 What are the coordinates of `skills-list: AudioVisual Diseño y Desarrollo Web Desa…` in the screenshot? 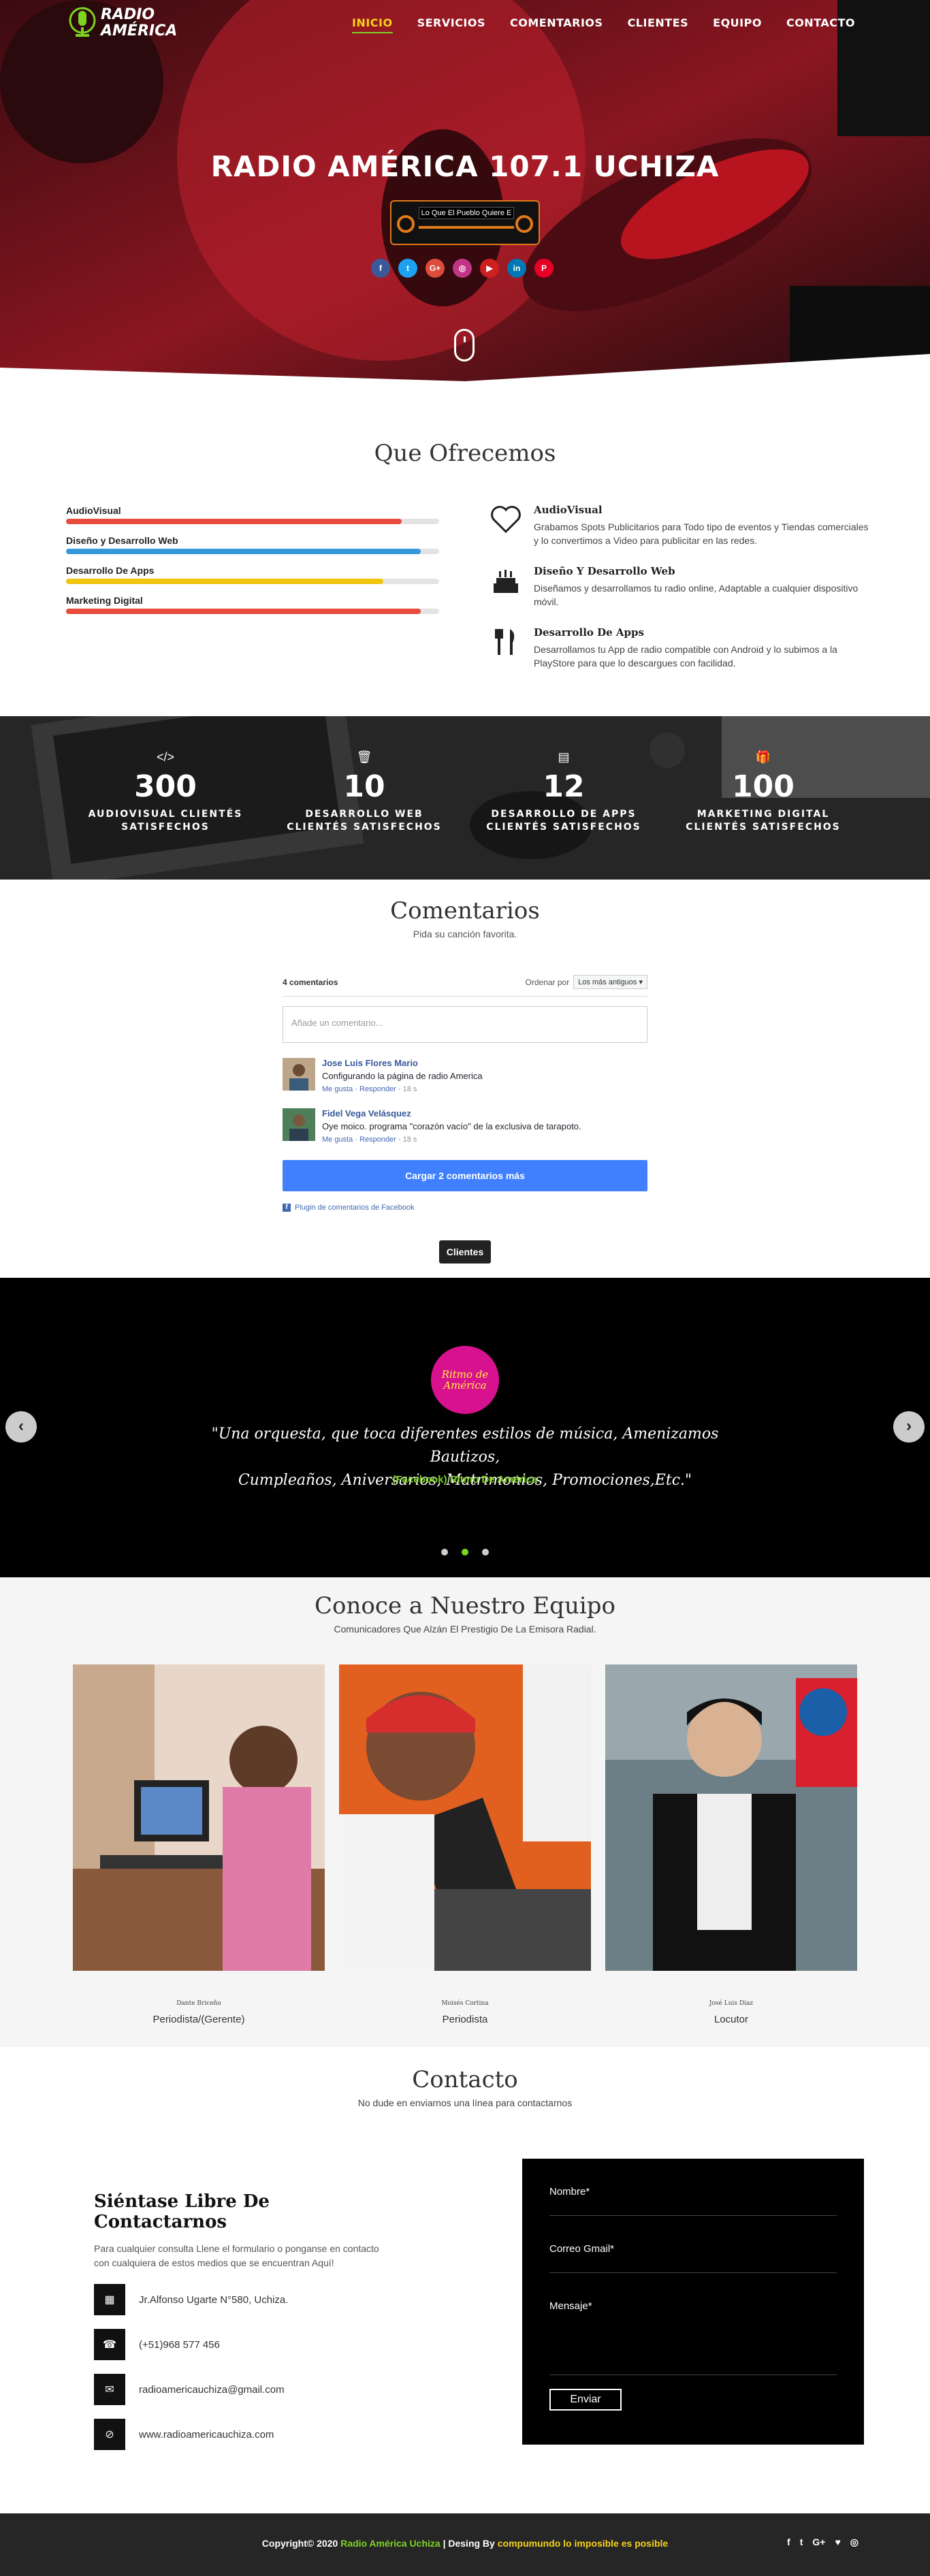 It's located at (253, 565).